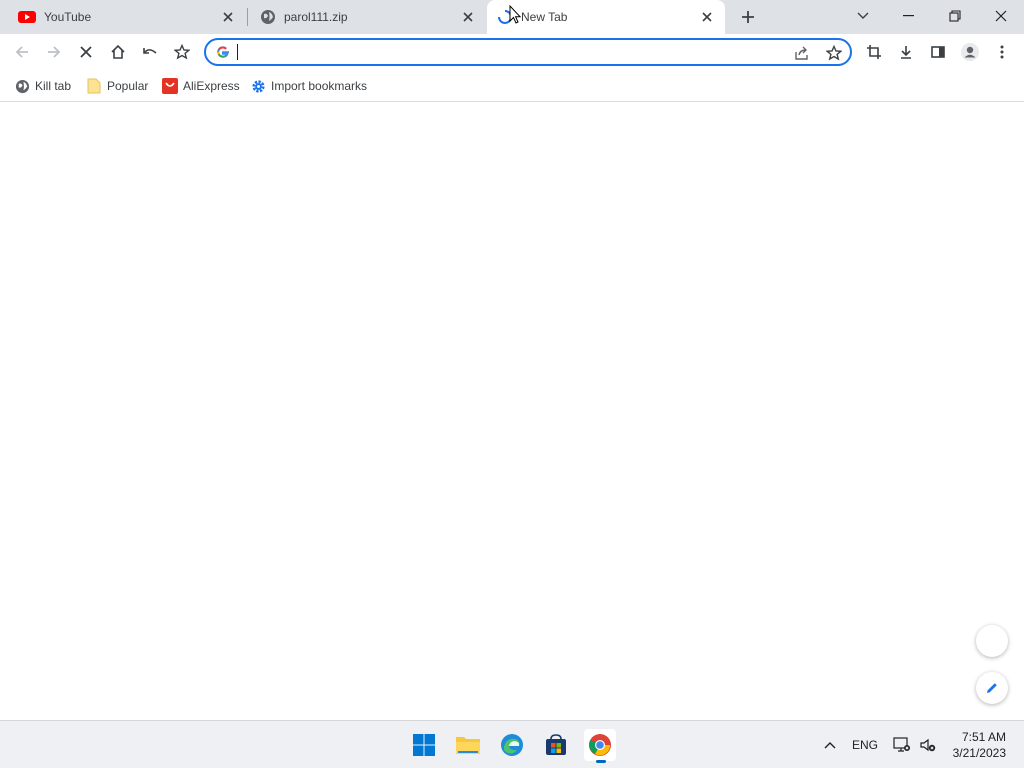 This screenshot has width=1024, height=768. What do you see at coordinates (556, 745) in the screenshot?
I see `store-icon` at bounding box center [556, 745].